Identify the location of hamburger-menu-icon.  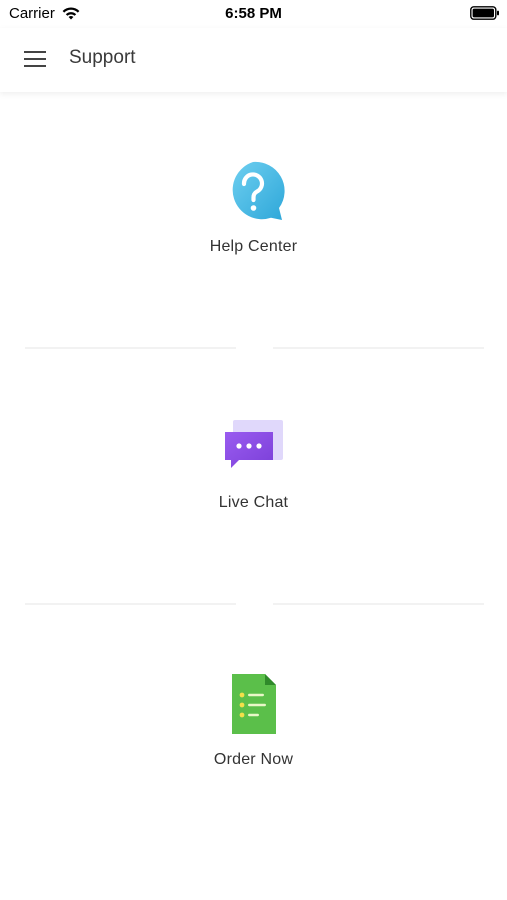
(35, 59).